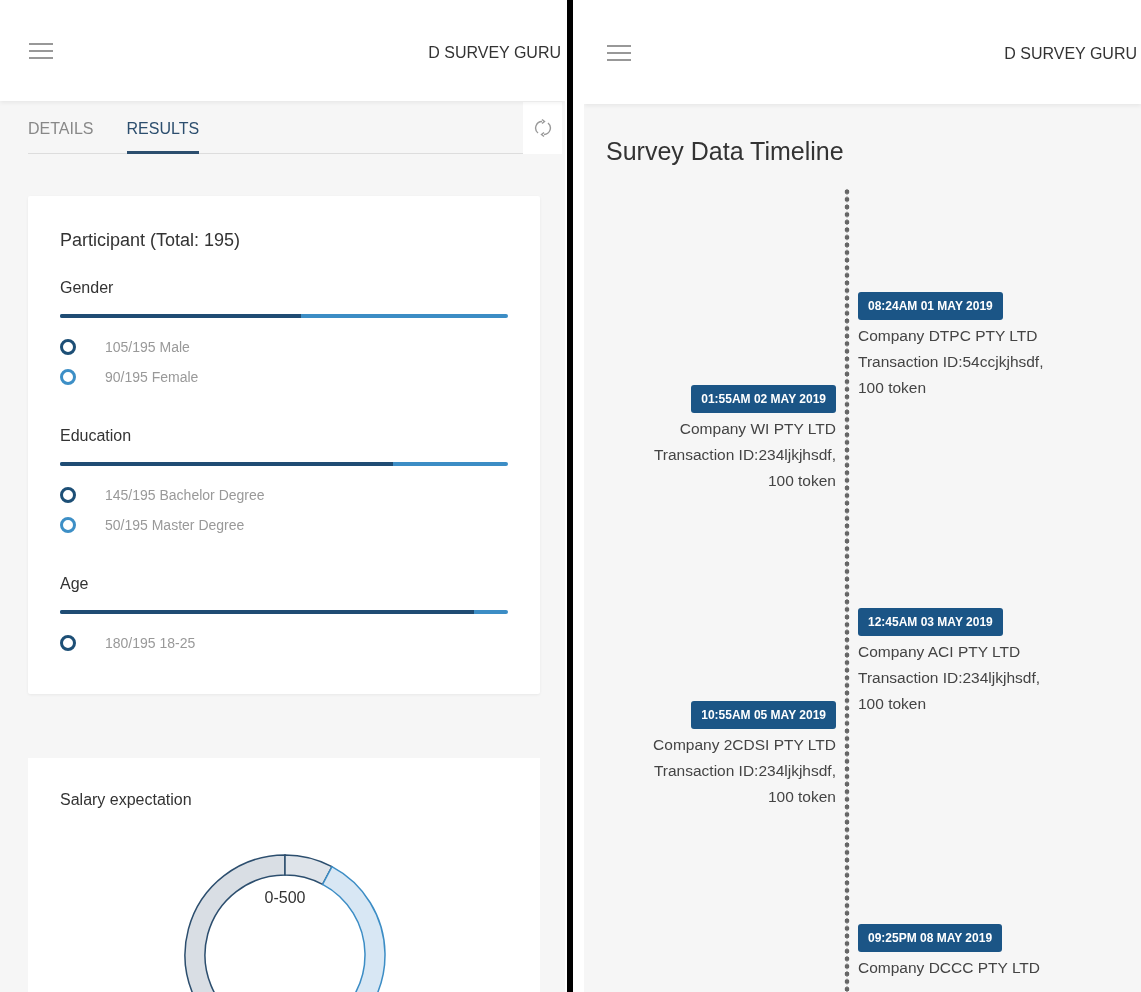 Image resolution: width=1141 pixels, height=992 pixels. I want to click on date-badge: 10:55AM 05 MAY 2019, so click(763, 715).